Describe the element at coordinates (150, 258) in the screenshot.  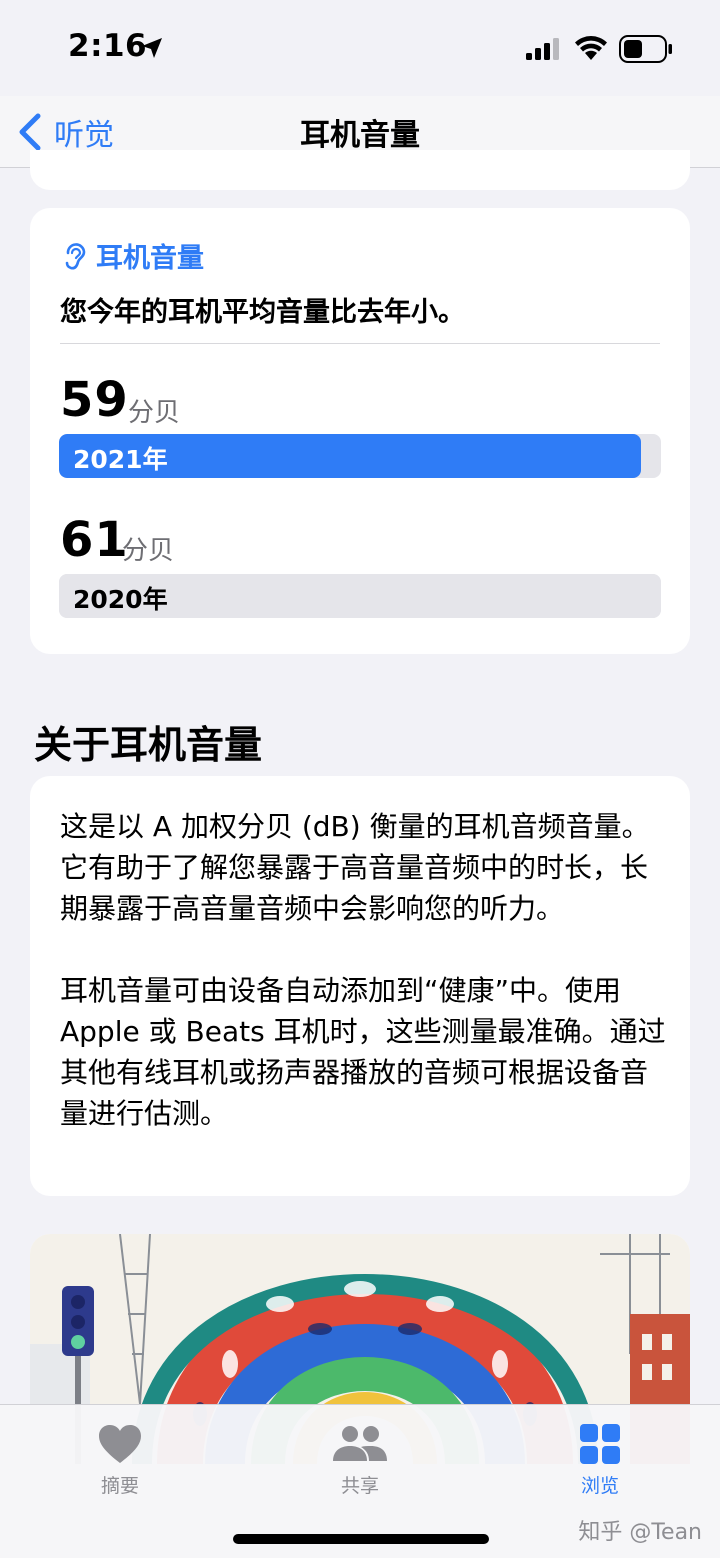
I see `card-header-title: 耳机音量` at that location.